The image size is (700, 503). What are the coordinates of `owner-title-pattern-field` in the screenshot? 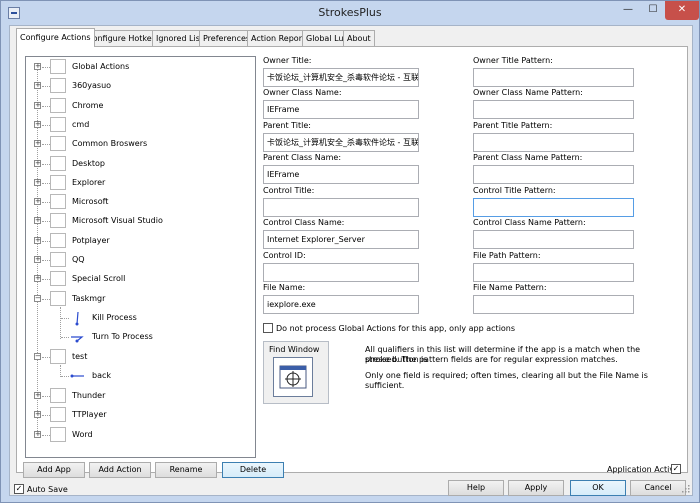 It's located at (553, 77).